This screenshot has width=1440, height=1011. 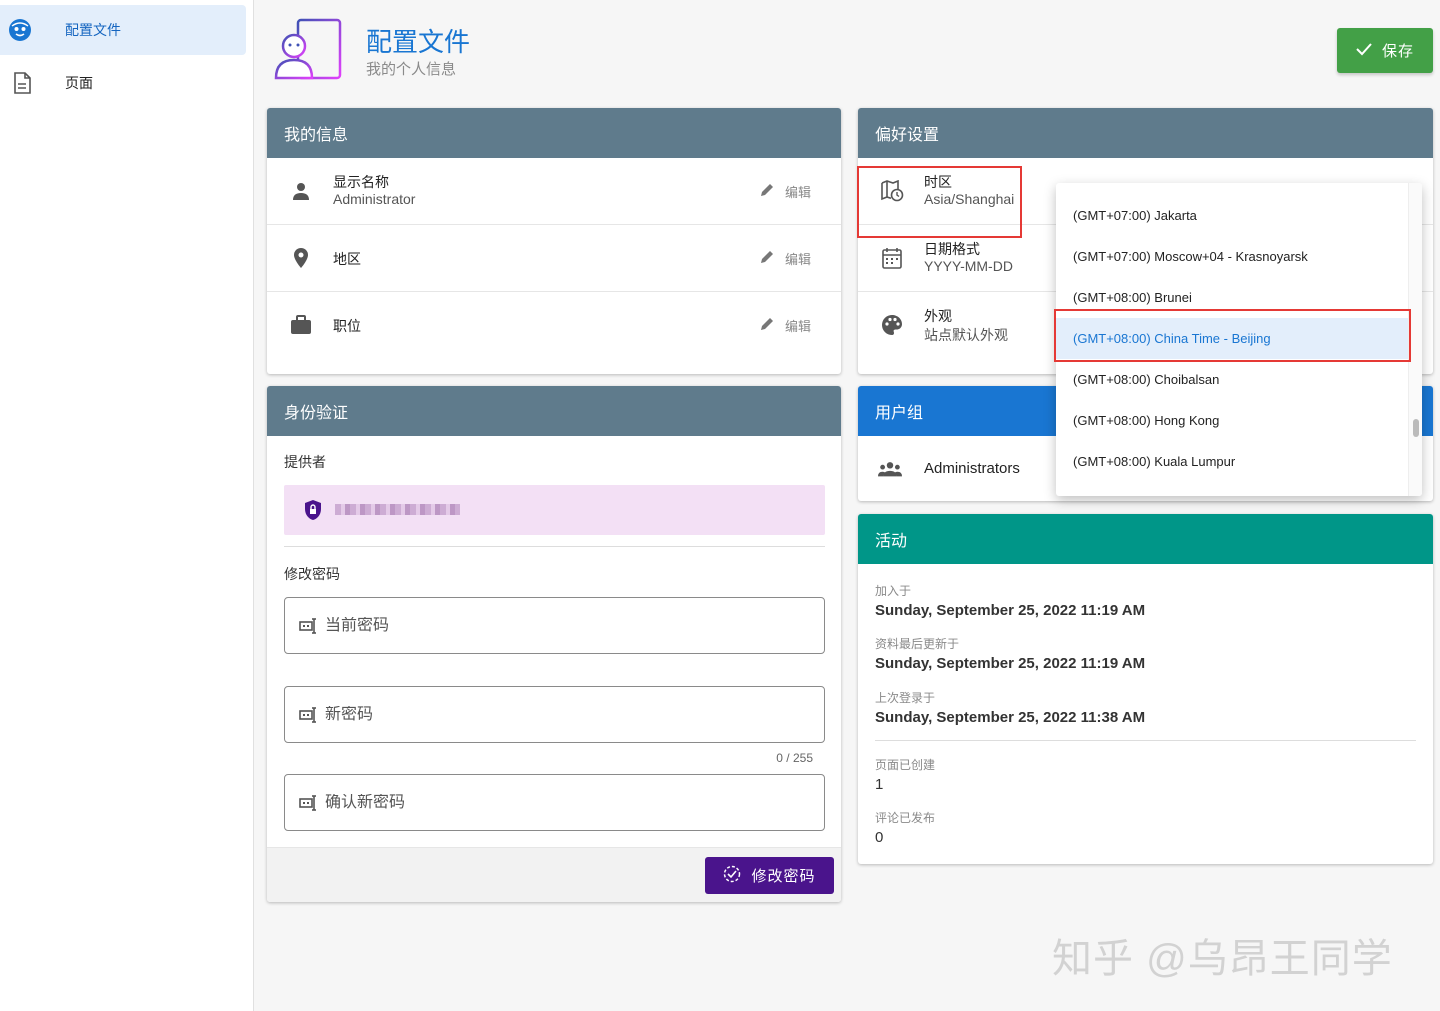 I want to click on date-format-value: YYYY-MM-DD, so click(x=968, y=266).